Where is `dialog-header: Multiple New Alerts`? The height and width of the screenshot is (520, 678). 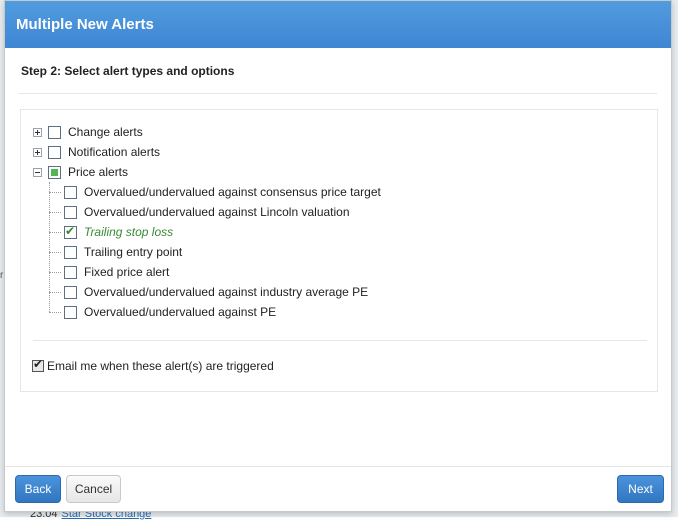 dialog-header: Multiple New Alerts is located at coordinates (338, 24).